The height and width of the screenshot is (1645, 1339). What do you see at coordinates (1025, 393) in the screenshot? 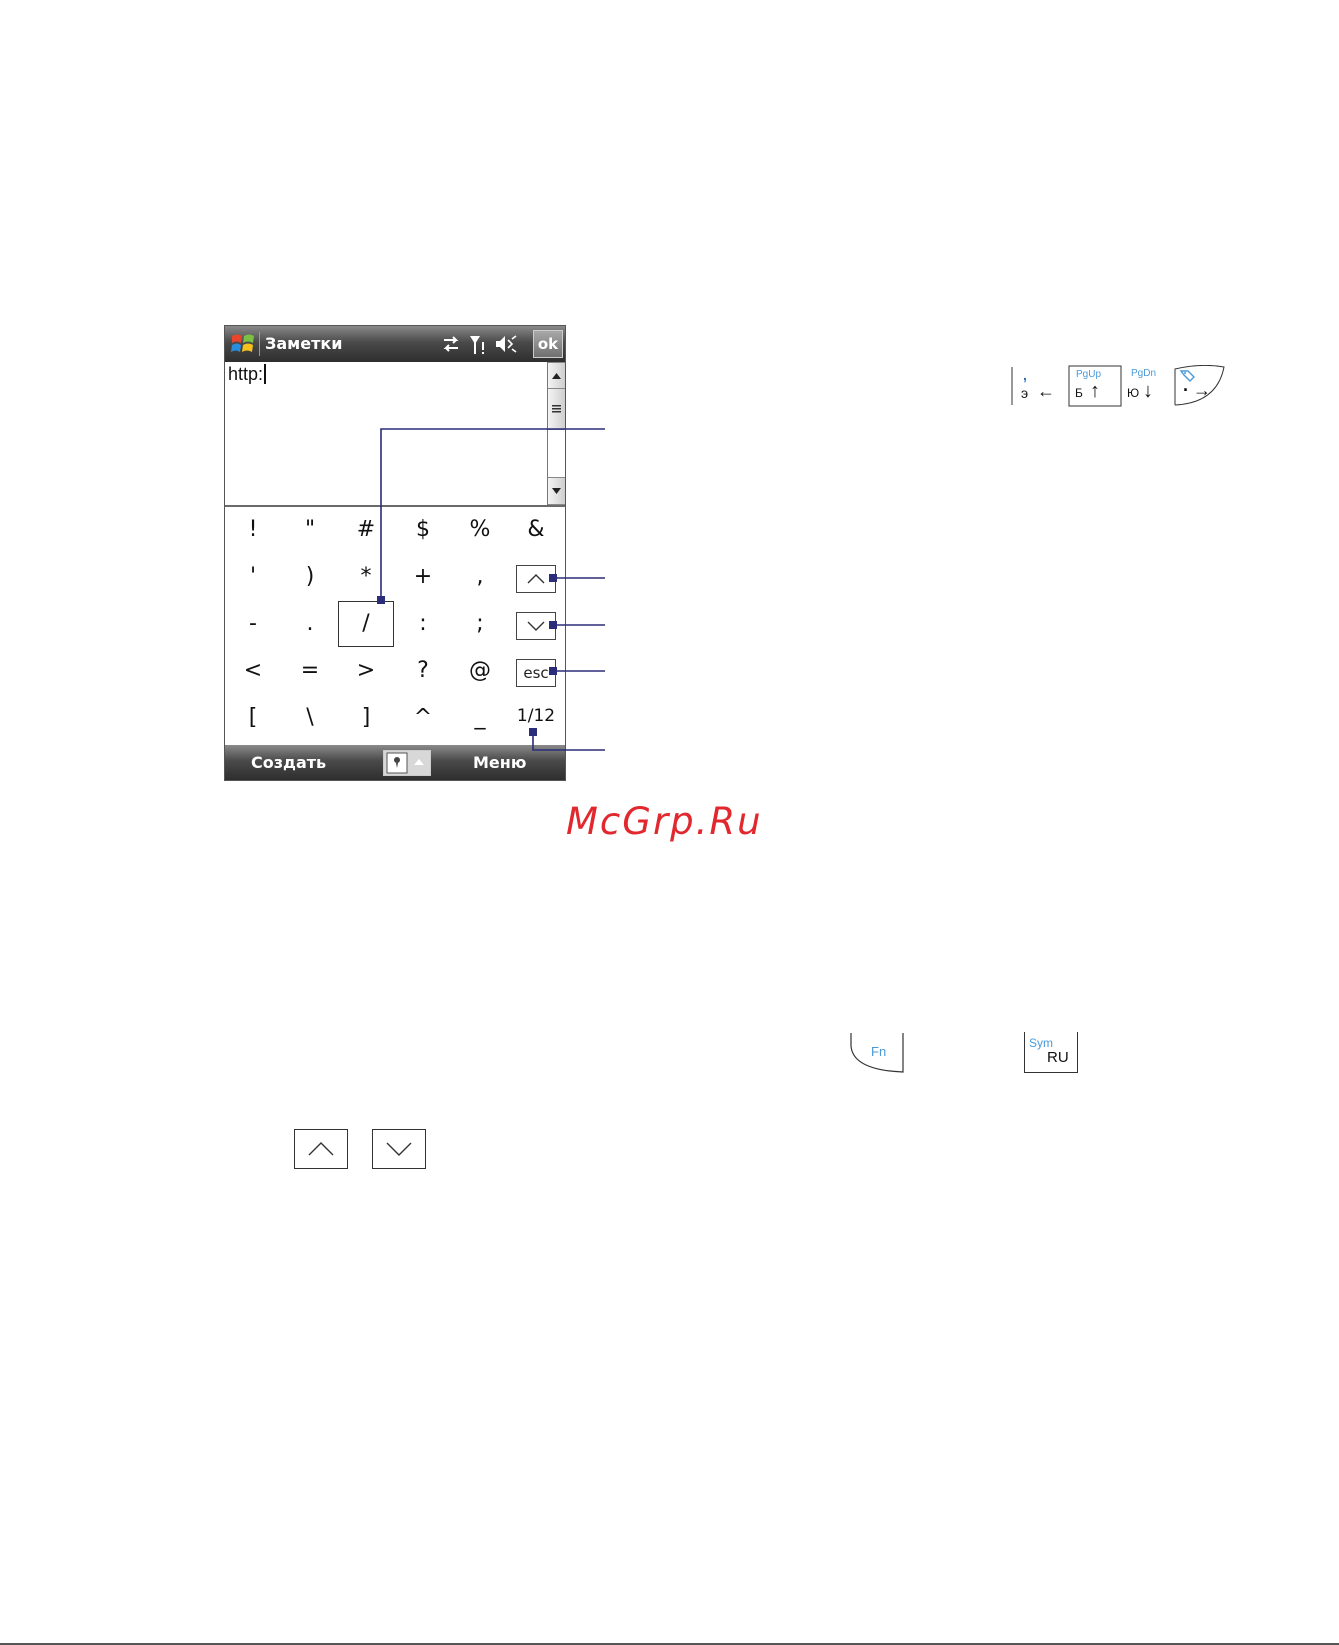
I see `key-e-label: э` at bounding box center [1025, 393].